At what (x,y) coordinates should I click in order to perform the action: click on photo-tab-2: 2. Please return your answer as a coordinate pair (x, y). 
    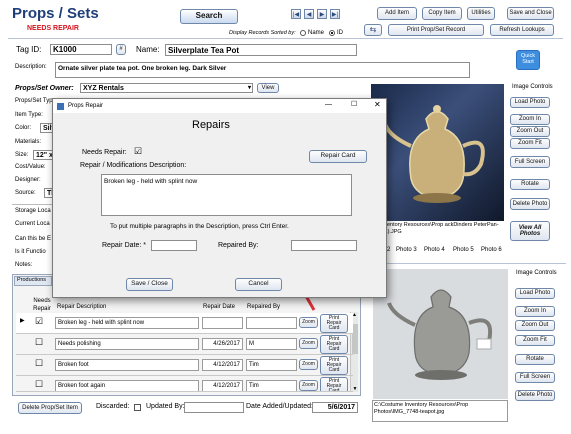
    Looking at the image, I should click on (388, 250).